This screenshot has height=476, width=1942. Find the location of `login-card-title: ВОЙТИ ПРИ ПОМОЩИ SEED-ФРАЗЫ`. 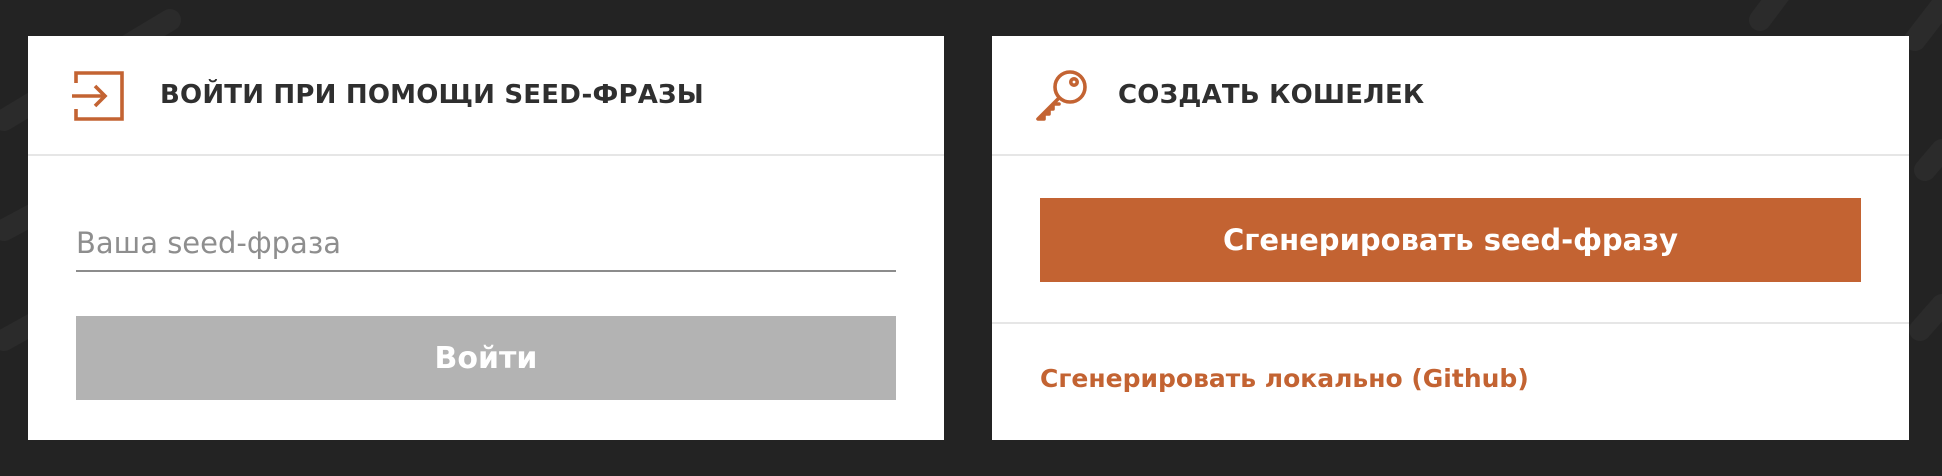

login-card-title: ВОЙТИ ПРИ ПОМОЩИ SEED-ФРАЗЫ is located at coordinates (432, 95).